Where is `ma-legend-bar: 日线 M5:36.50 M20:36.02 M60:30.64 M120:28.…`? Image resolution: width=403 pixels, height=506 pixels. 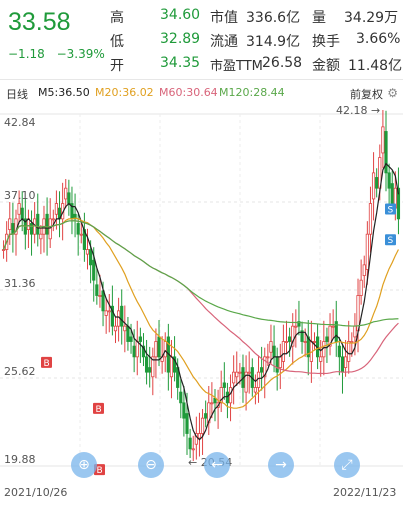
ma-legend-bar: 日线 M5:36.50 M20:36.02 M60:30.64 M120:28.… is located at coordinates (201, 93).